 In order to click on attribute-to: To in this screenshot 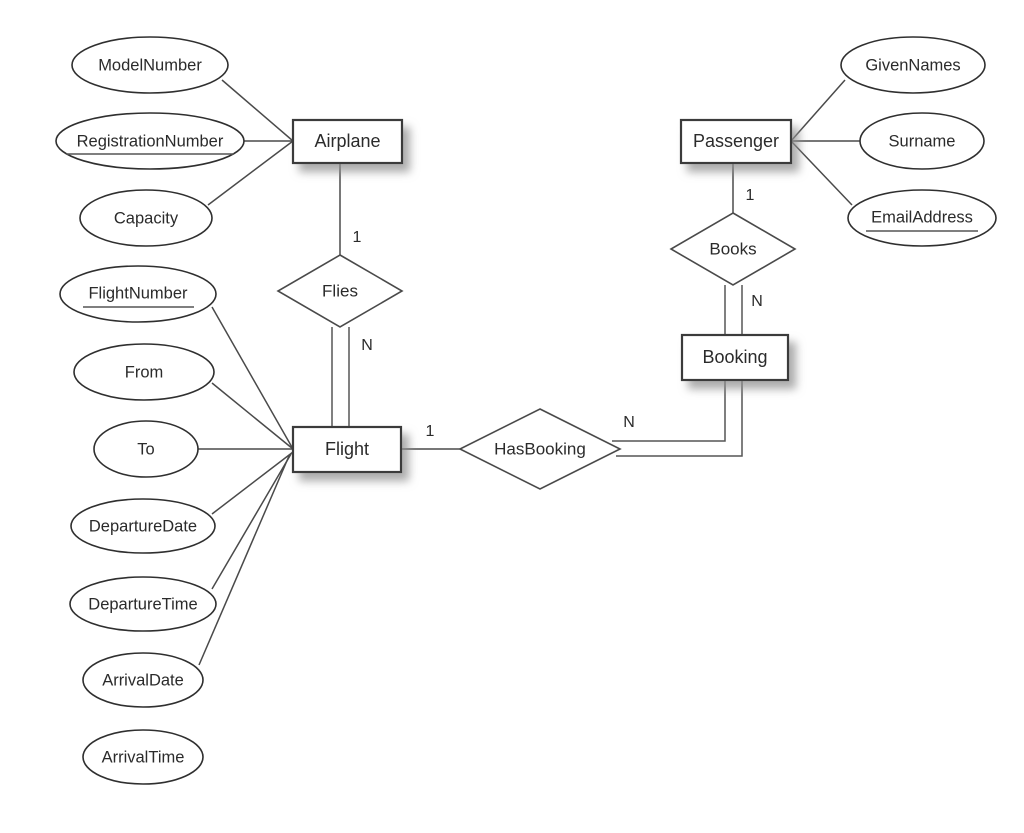, I will do `click(146, 449)`.